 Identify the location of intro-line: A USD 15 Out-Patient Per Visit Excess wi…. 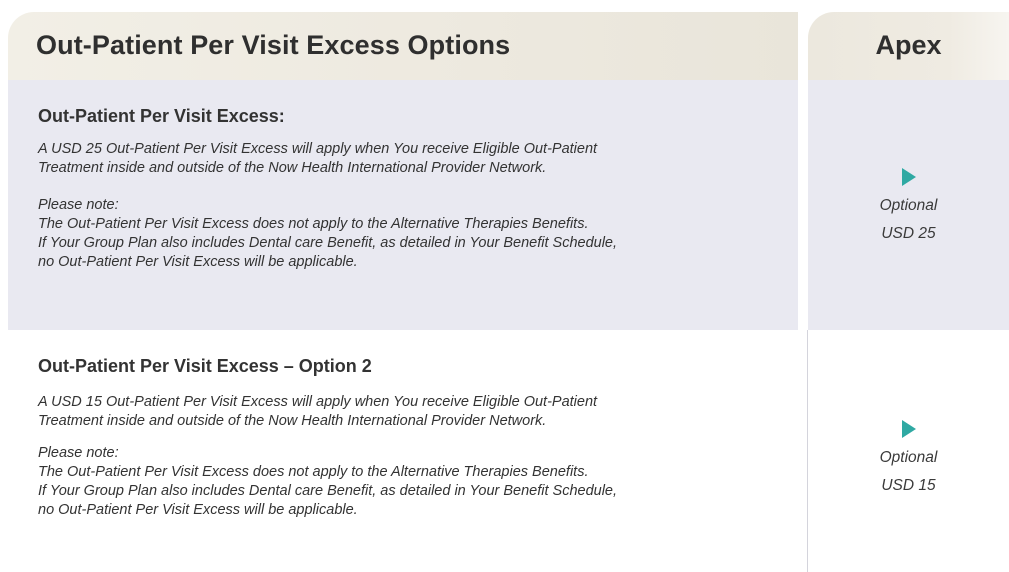
(318, 402).